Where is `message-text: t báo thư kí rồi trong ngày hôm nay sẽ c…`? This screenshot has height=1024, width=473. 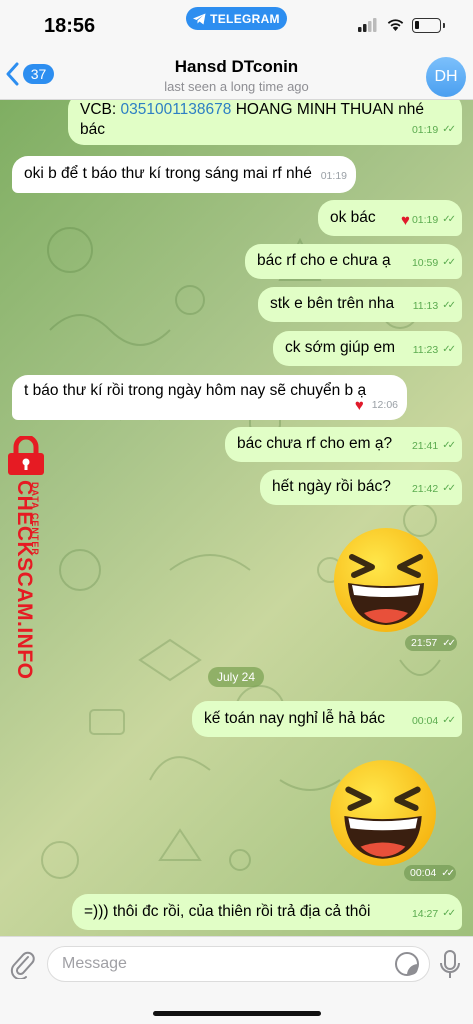
message-text: t báo thư kí rồi trong ngày hôm nay sẽ c… is located at coordinates (195, 390).